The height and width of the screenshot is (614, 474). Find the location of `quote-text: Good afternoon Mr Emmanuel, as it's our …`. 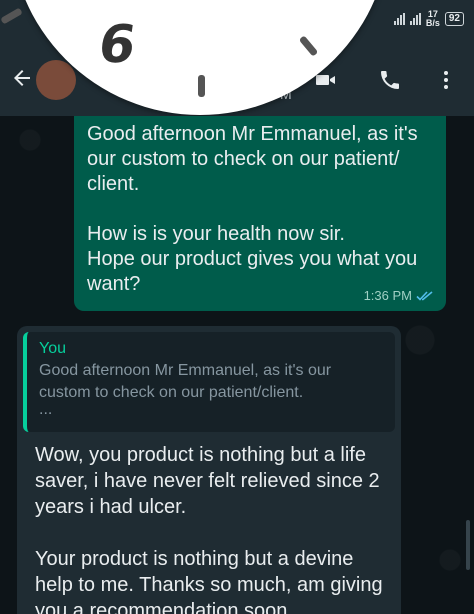

quote-text: Good afternoon Mr Emmanuel, as it's our … is located at coordinates (185, 381).